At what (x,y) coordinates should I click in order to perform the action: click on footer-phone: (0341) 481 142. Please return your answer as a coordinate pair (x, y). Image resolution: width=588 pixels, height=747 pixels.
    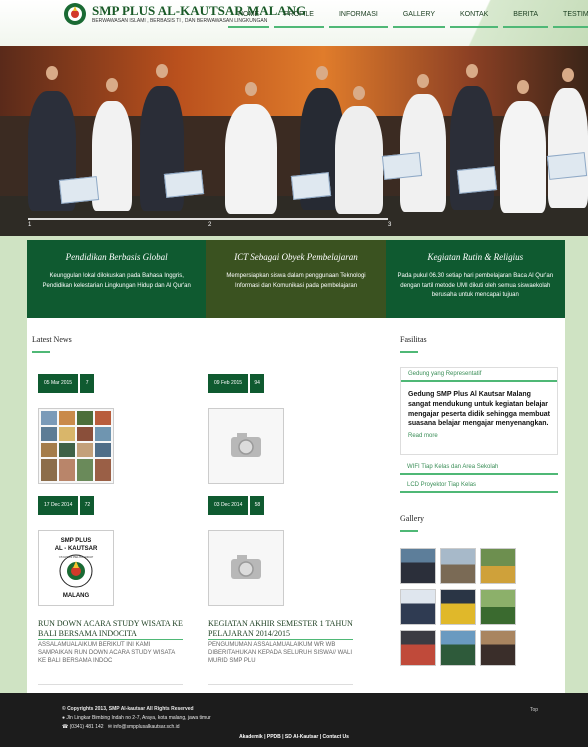
    Looking at the image, I should click on (86, 727).